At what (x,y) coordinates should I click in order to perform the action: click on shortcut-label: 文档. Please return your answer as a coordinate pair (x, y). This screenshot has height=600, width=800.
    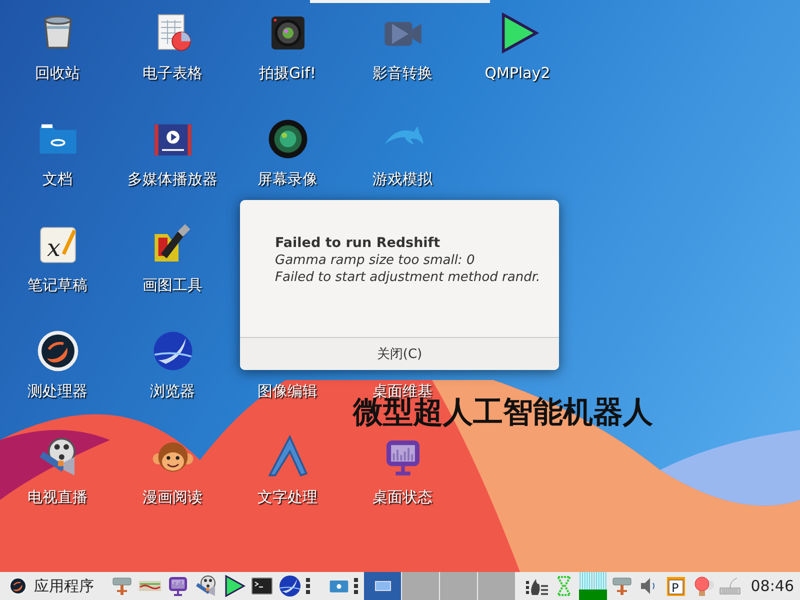
    Looking at the image, I should click on (57, 179).